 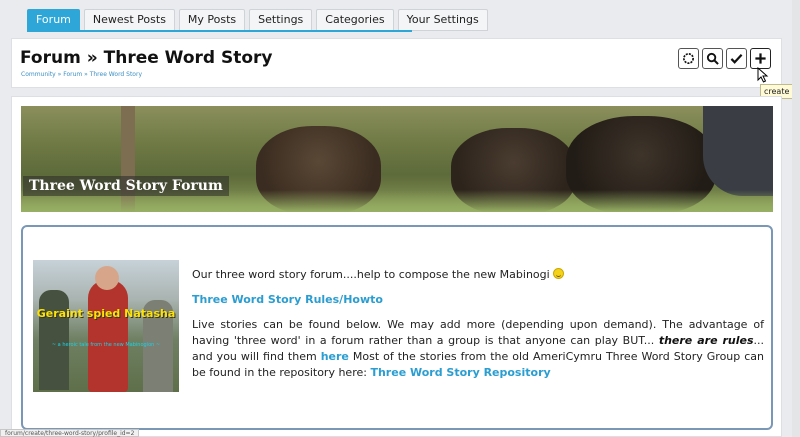 I want to click on photo-caption: Geraint spied Natasha, so click(x=106, y=313).